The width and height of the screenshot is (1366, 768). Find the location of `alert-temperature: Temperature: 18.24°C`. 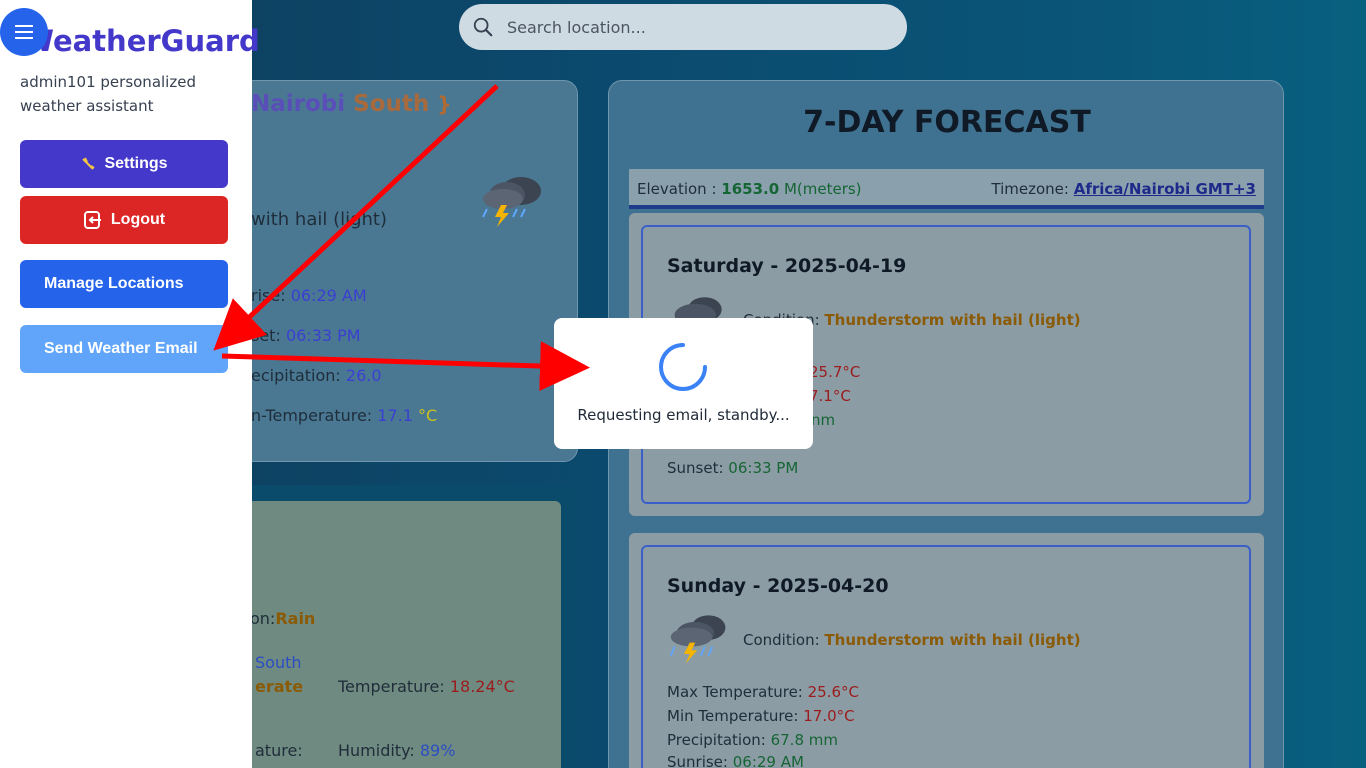

alert-temperature: Temperature: 18.24°C is located at coordinates (426, 686).